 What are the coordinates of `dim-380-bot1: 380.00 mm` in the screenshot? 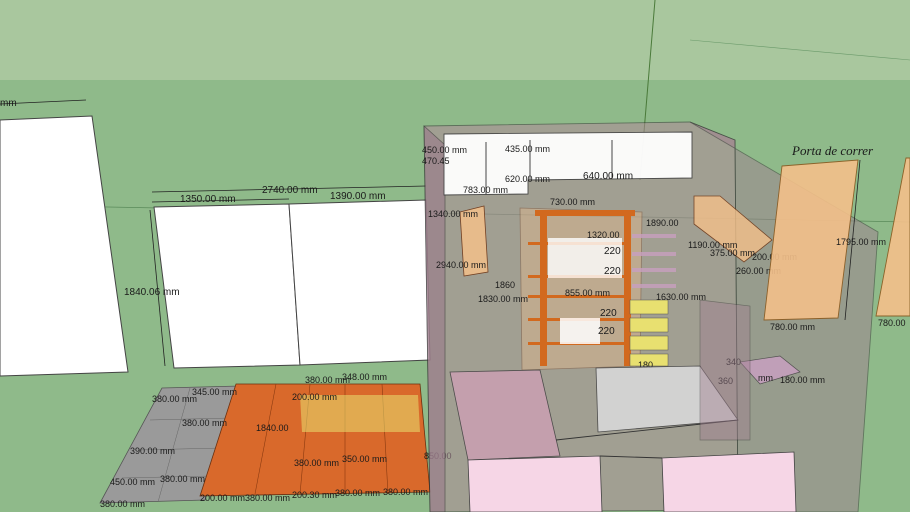 It's located at (182, 479).